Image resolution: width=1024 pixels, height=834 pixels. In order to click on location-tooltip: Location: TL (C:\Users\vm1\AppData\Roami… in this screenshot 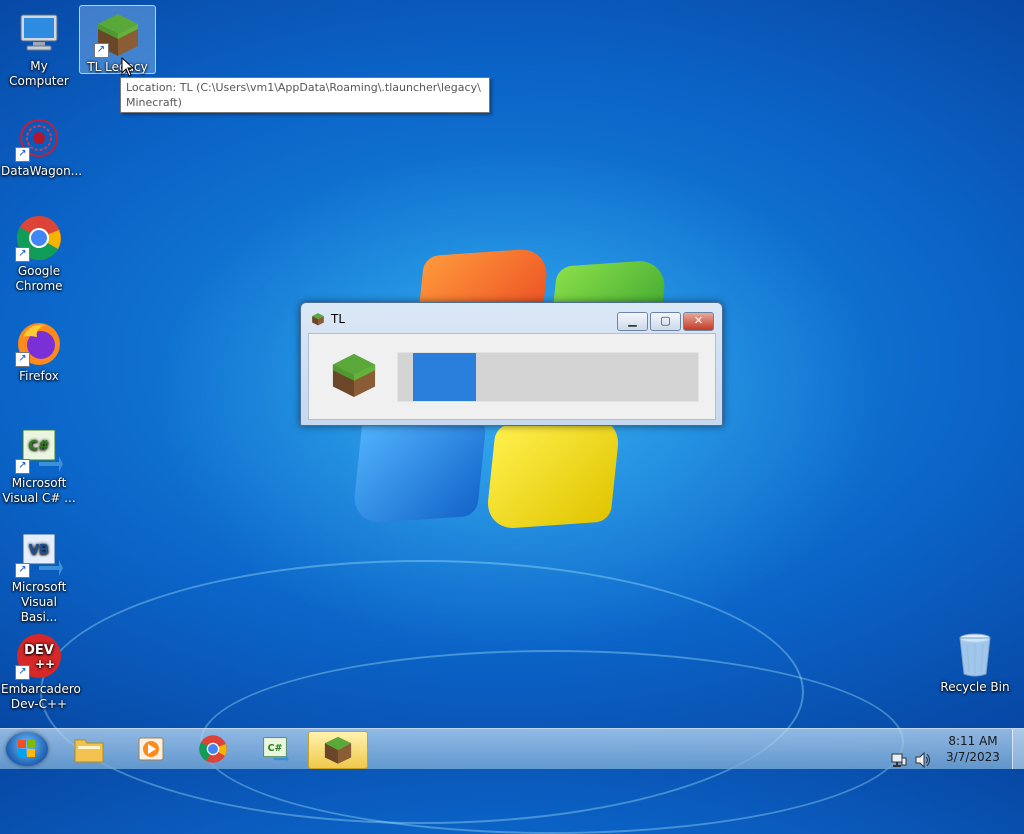, I will do `click(305, 95)`.